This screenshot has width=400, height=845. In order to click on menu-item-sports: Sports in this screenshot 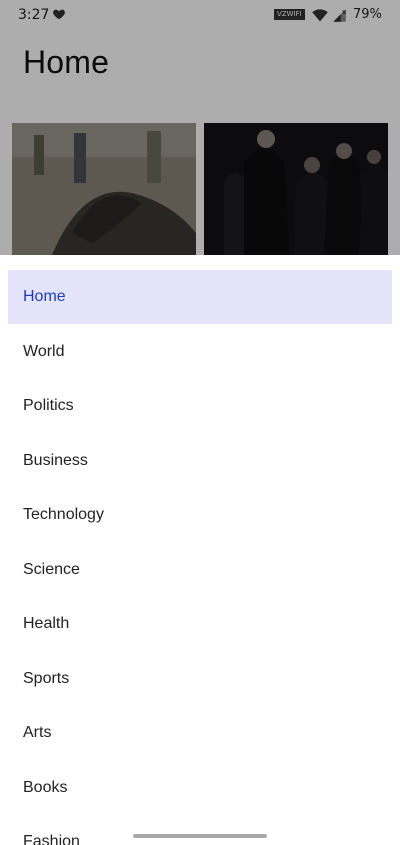, I will do `click(200, 679)`.